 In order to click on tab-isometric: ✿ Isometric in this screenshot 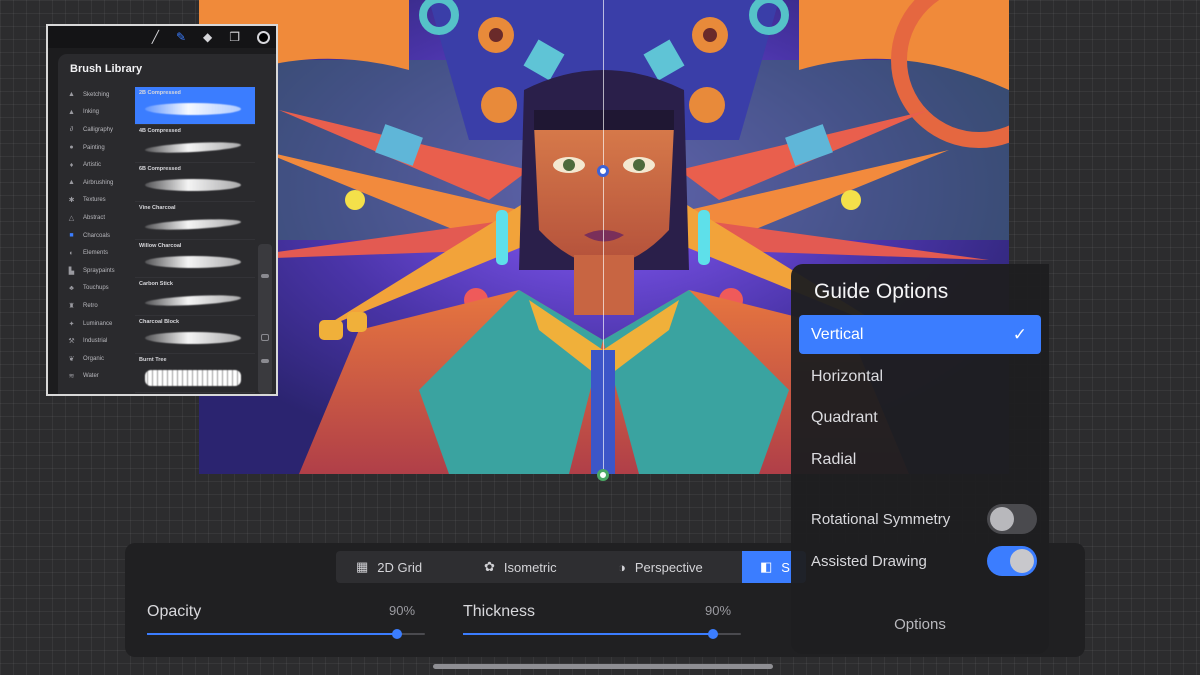, I will do `click(529, 567)`.